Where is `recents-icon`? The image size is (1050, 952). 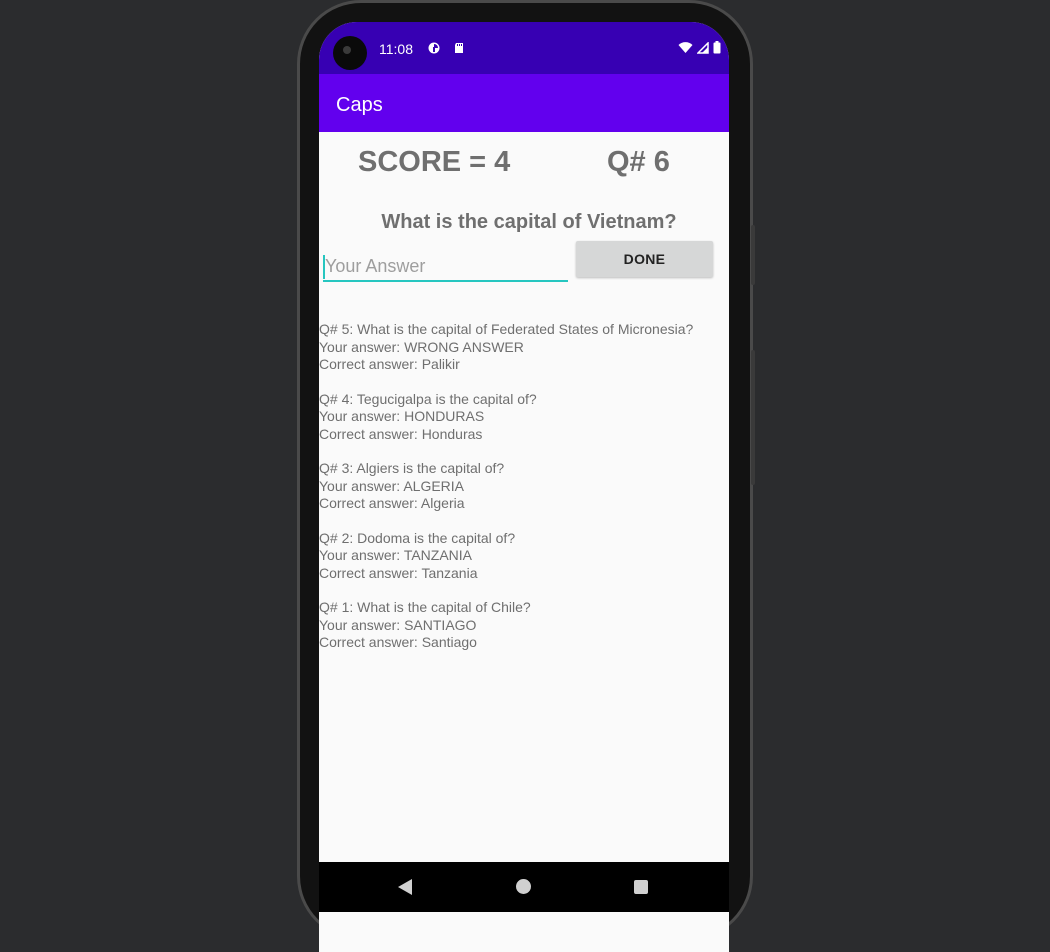
recents-icon is located at coordinates (641, 887).